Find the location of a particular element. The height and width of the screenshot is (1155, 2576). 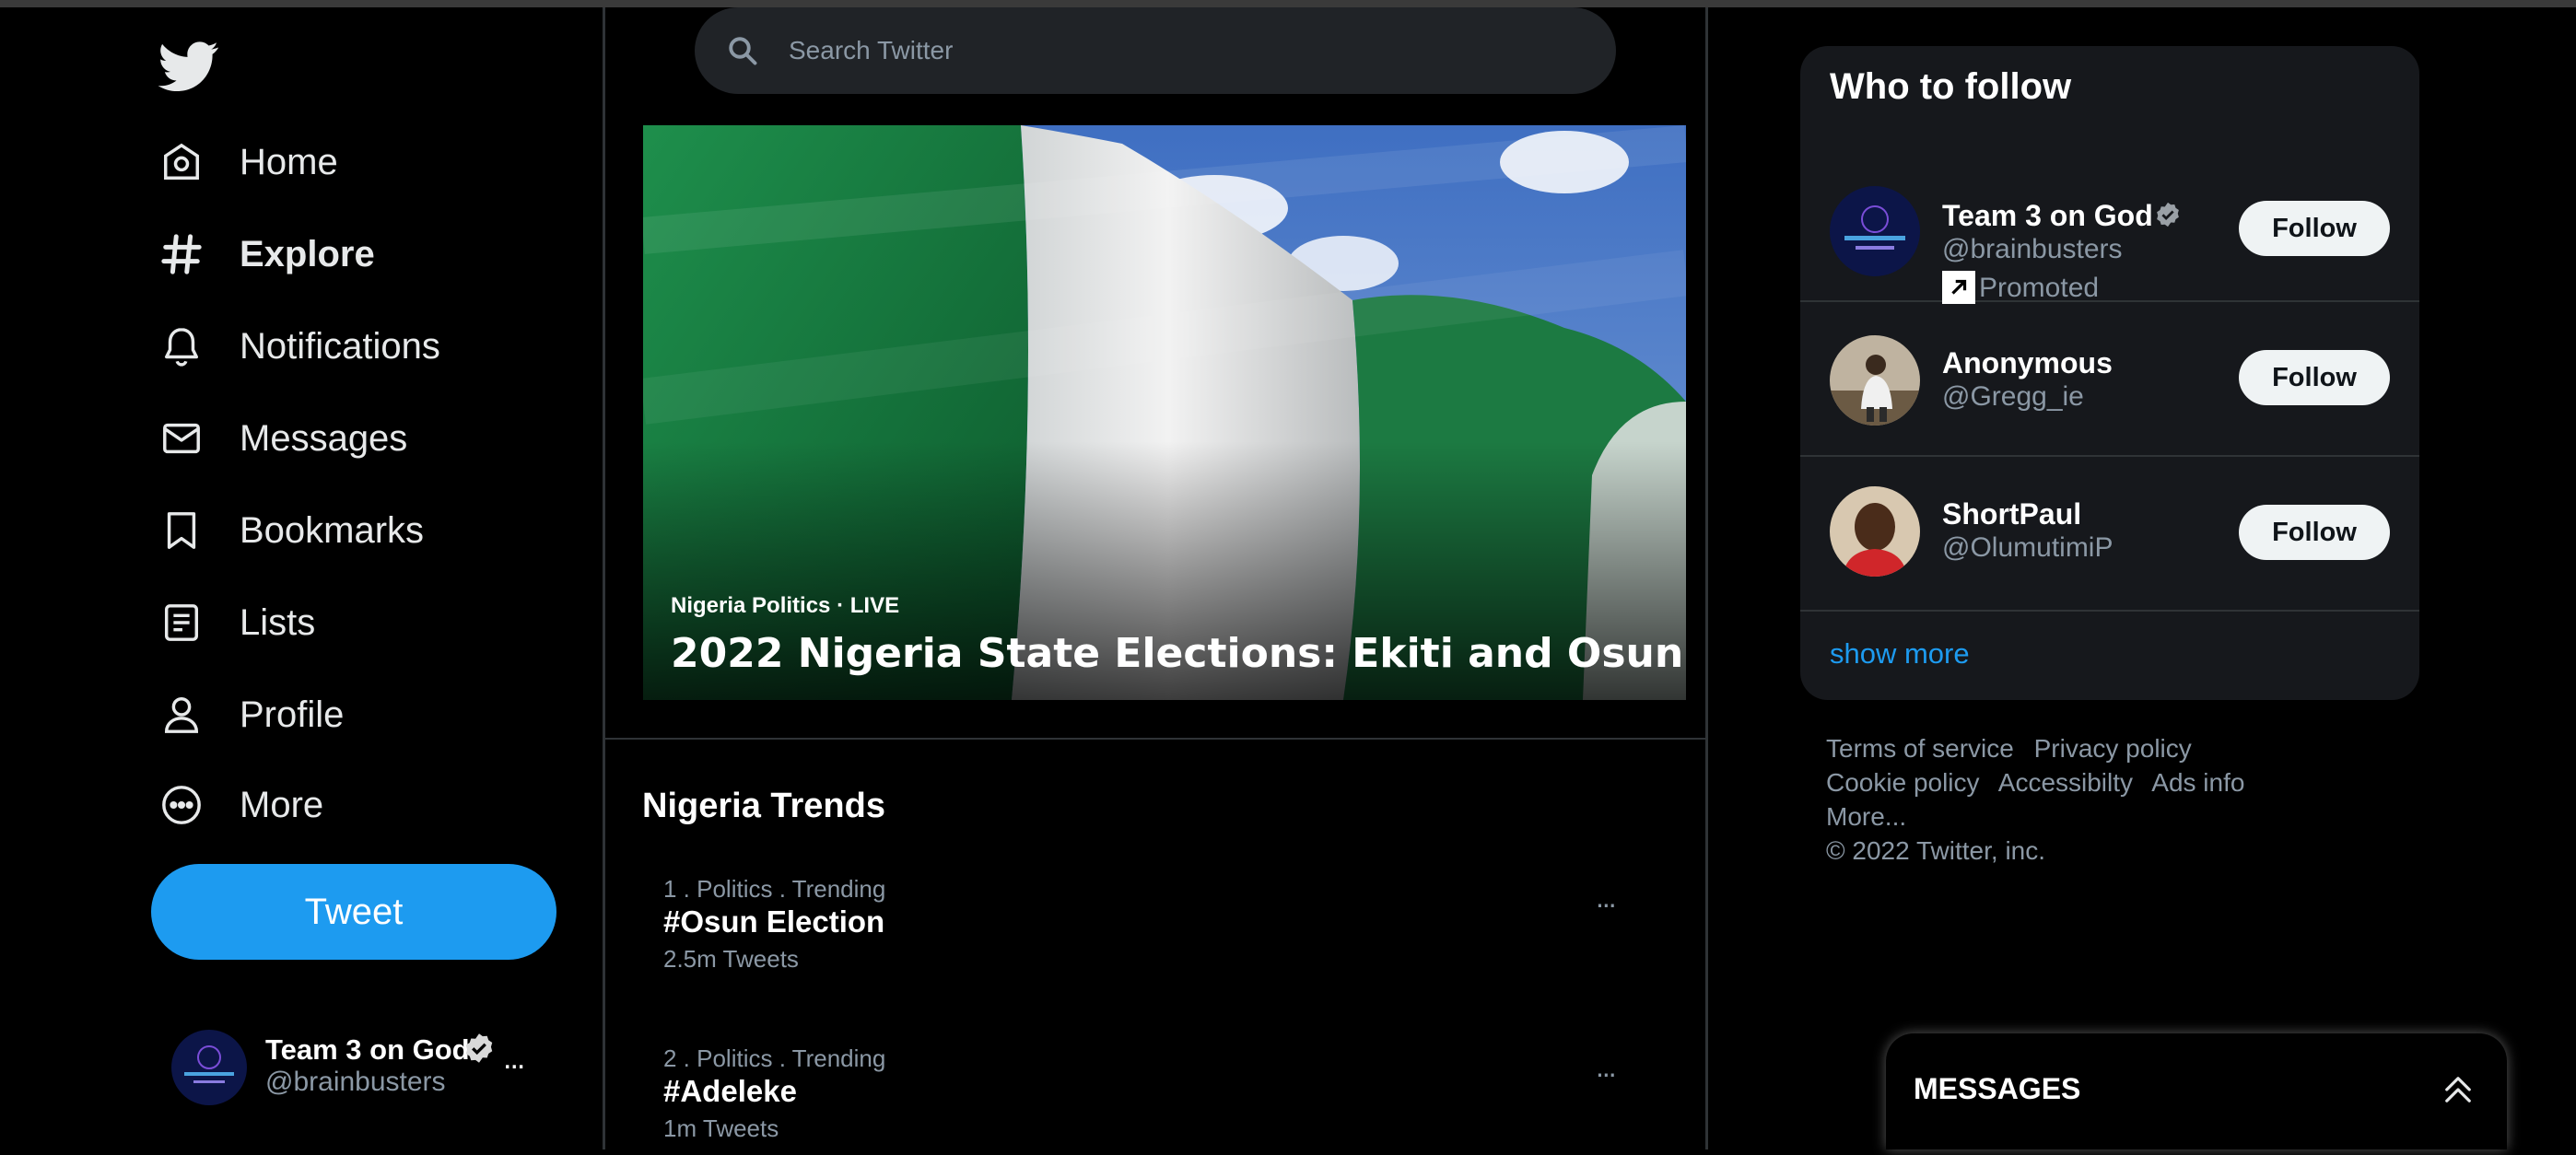

nav-label: Profile is located at coordinates (292, 714).